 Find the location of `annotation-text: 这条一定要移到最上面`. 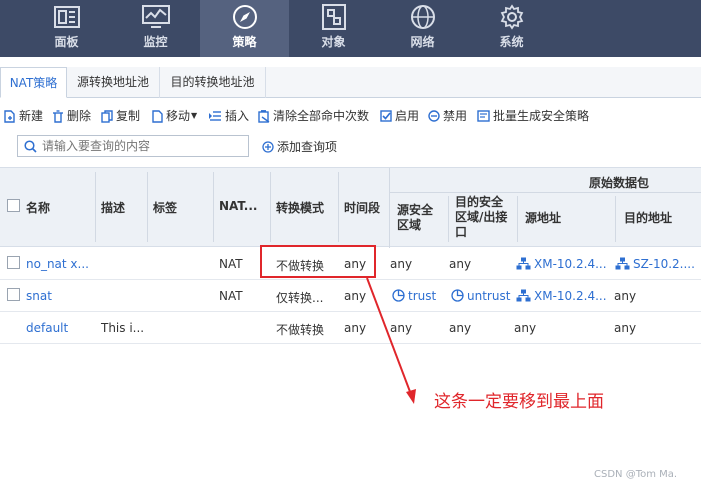

annotation-text: 这条一定要移到最上面 is located at coordinates (519, 402).